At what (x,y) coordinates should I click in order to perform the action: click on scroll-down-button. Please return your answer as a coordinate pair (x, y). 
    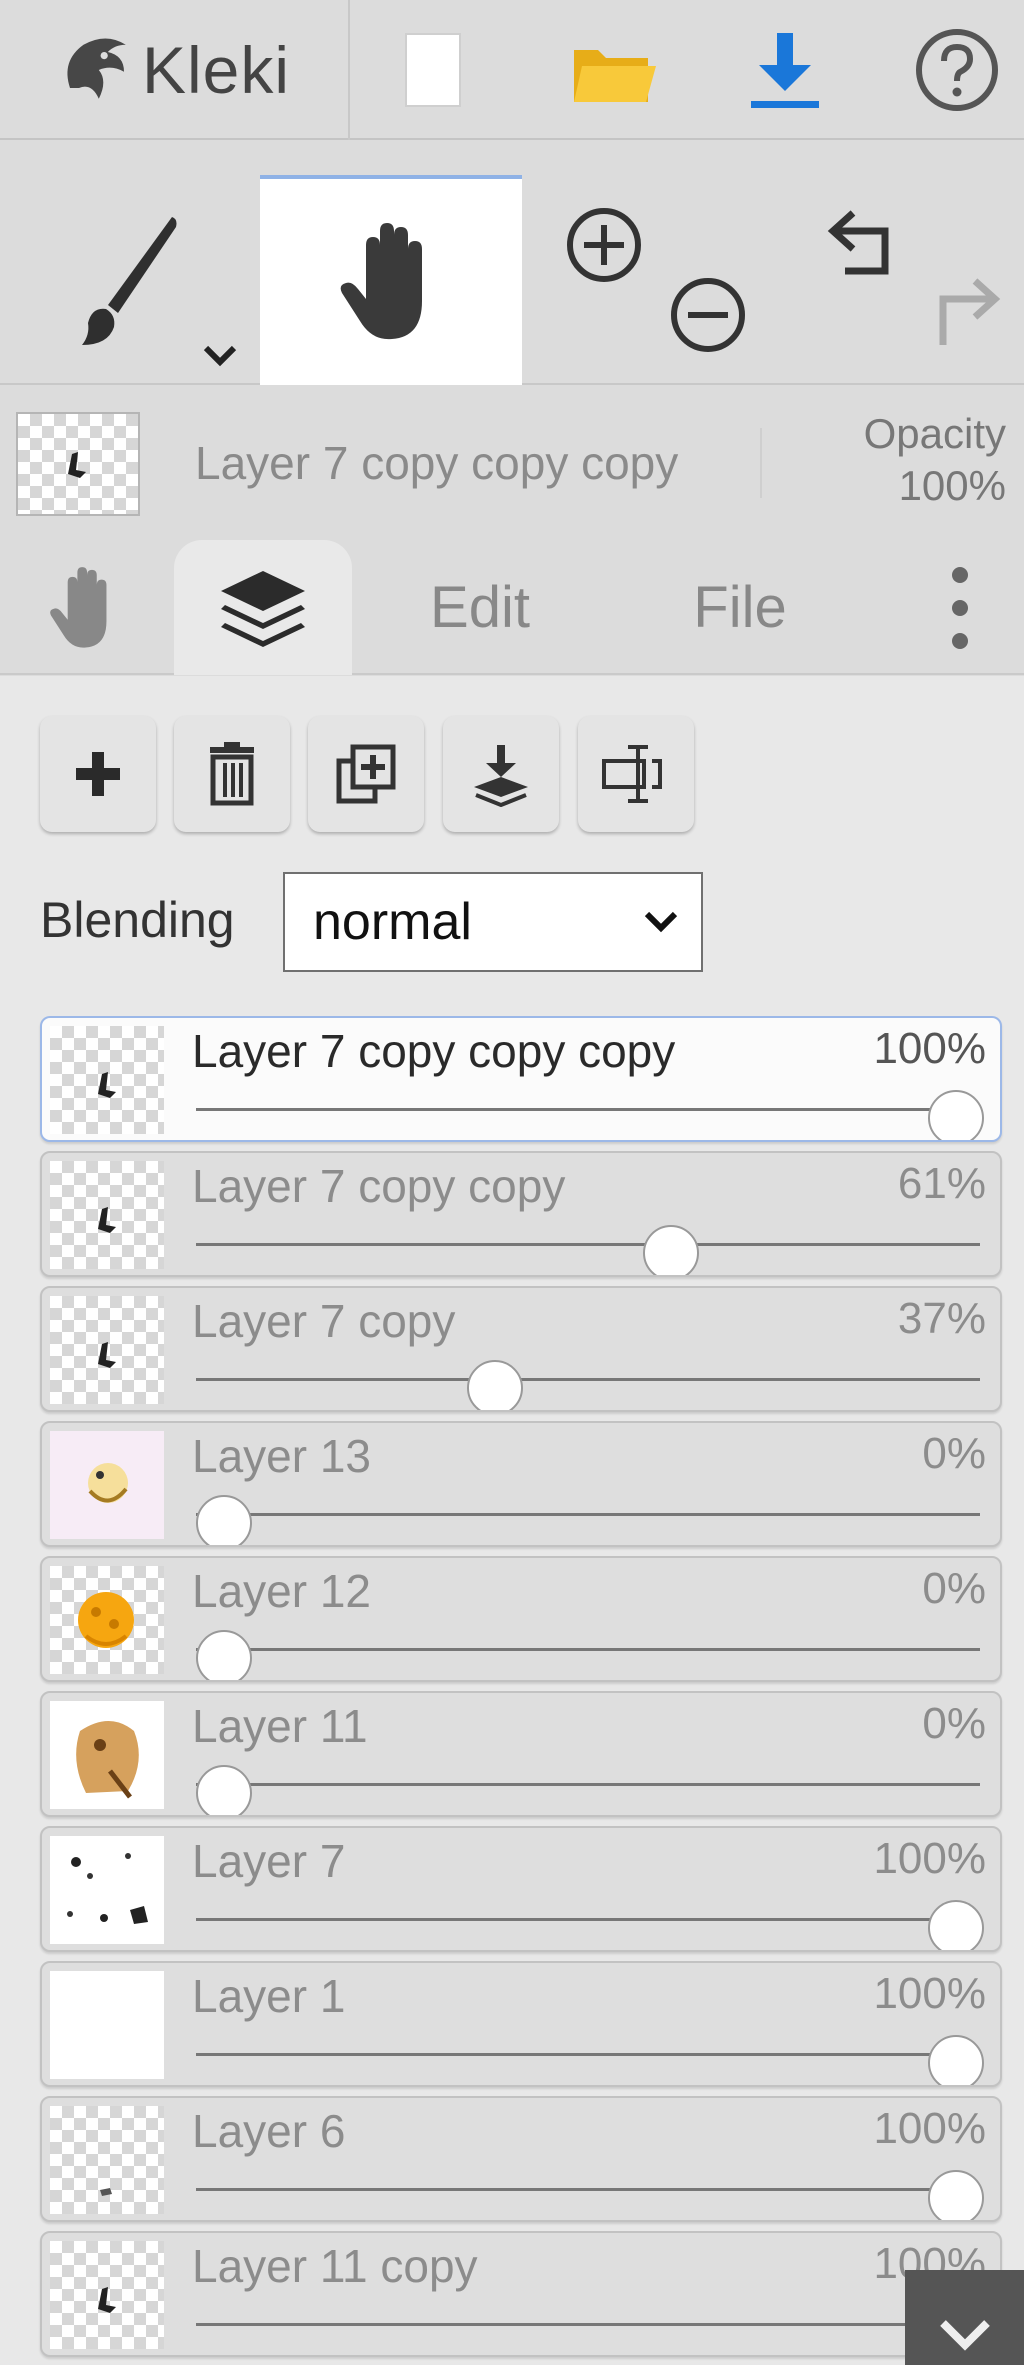
    Looking at the image, I should click on (964, 2317).